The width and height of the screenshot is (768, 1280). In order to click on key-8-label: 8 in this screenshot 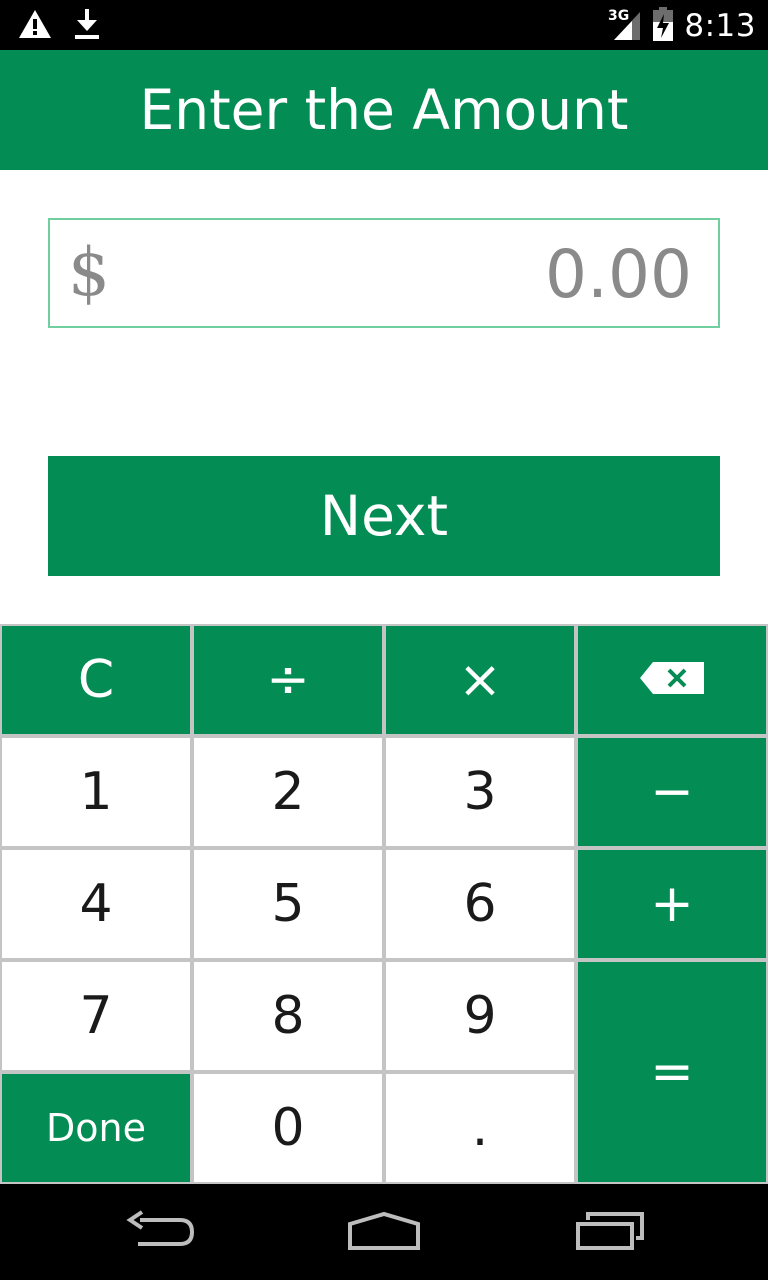, I will do `click(288, 1016)`.